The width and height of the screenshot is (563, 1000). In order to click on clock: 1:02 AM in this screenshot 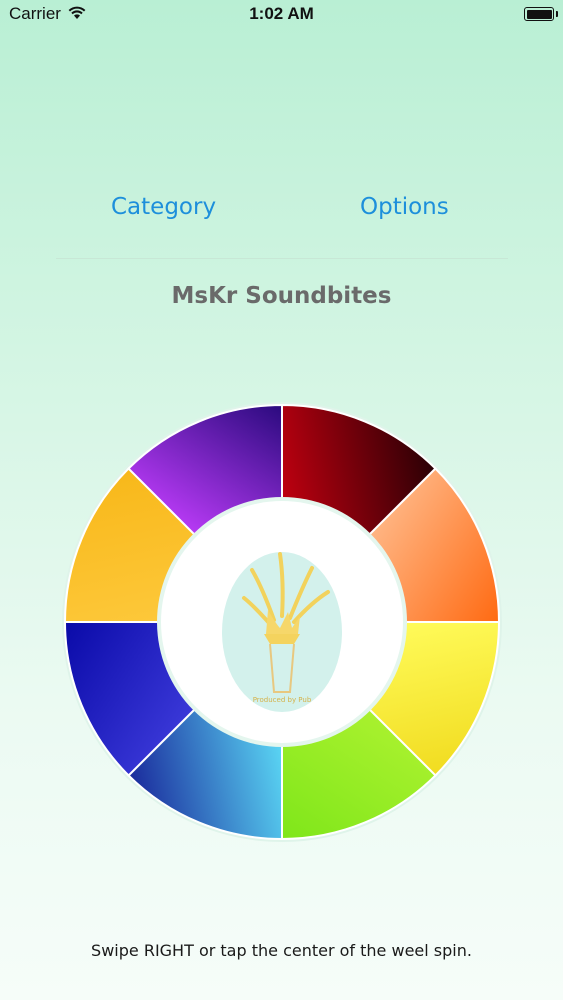, I will do `click(281, 13)`.